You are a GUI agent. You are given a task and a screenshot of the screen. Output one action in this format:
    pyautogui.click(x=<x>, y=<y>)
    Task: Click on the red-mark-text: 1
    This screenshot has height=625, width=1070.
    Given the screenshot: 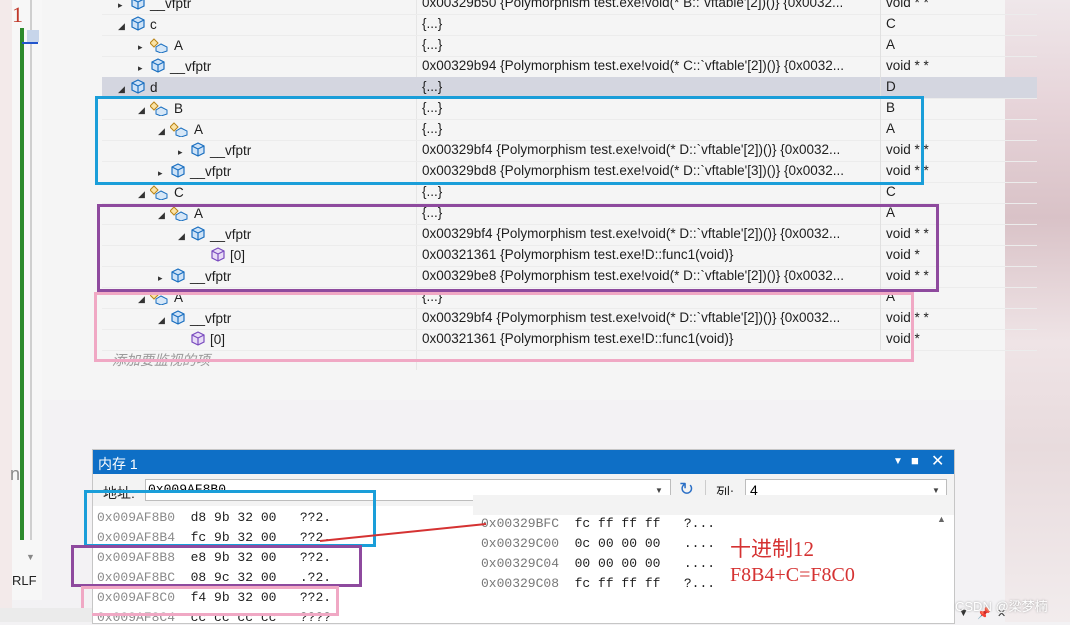 What is the action you would take?
    pyautogui.click(x=17, y=14)
    